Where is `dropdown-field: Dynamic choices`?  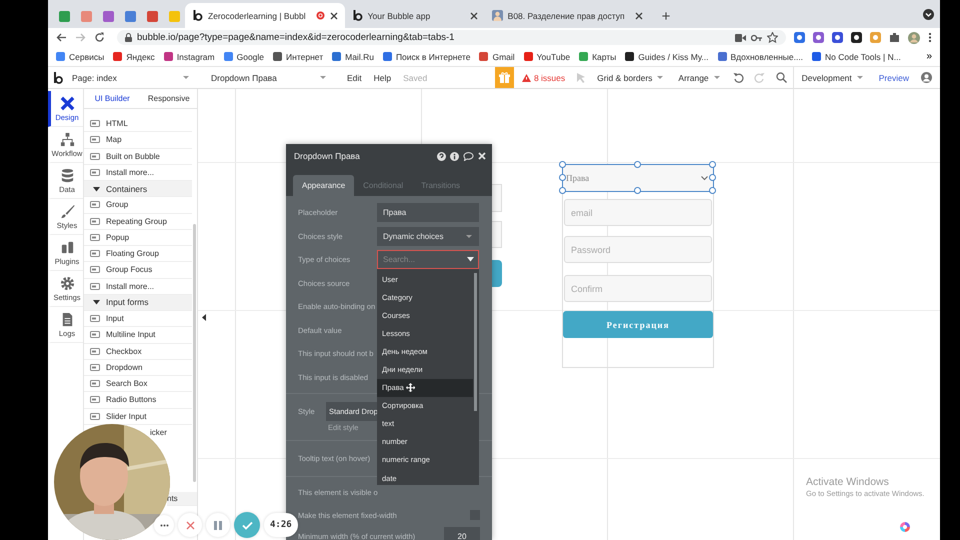 dropdown-field: Dynamic choices is located at coordinates (428, 236).